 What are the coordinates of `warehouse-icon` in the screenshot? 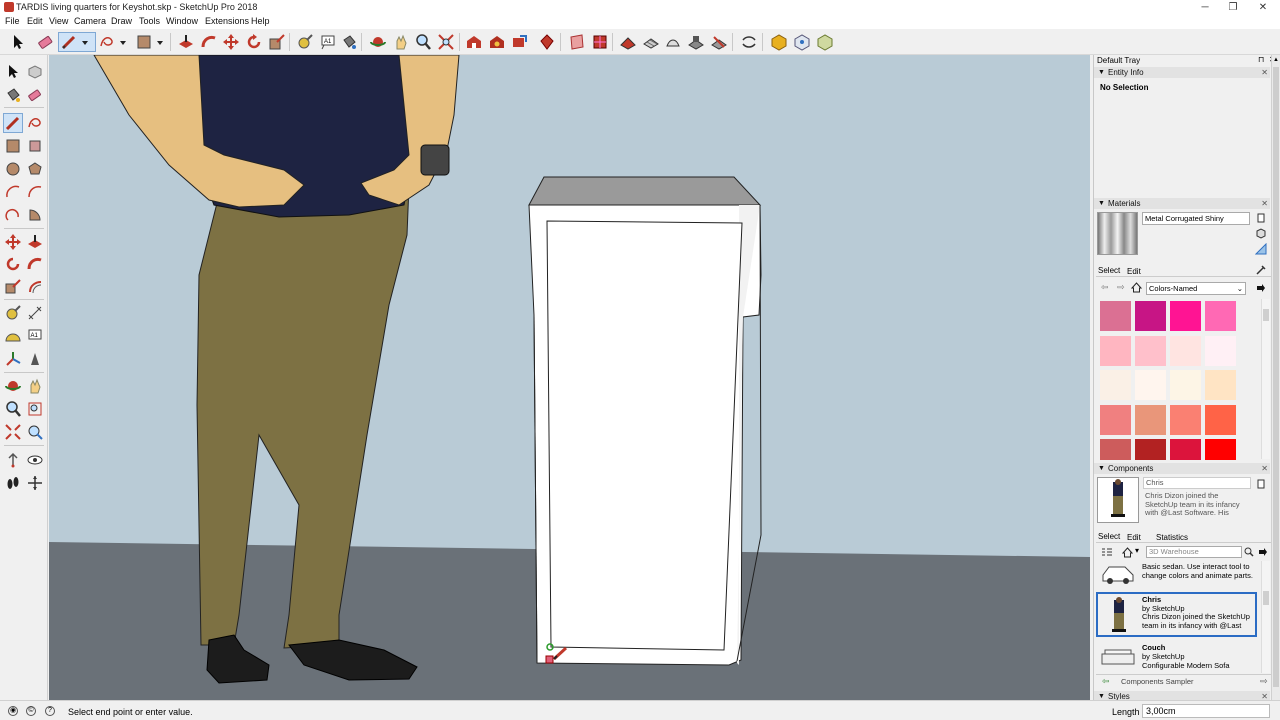 It's located at (474, 42).